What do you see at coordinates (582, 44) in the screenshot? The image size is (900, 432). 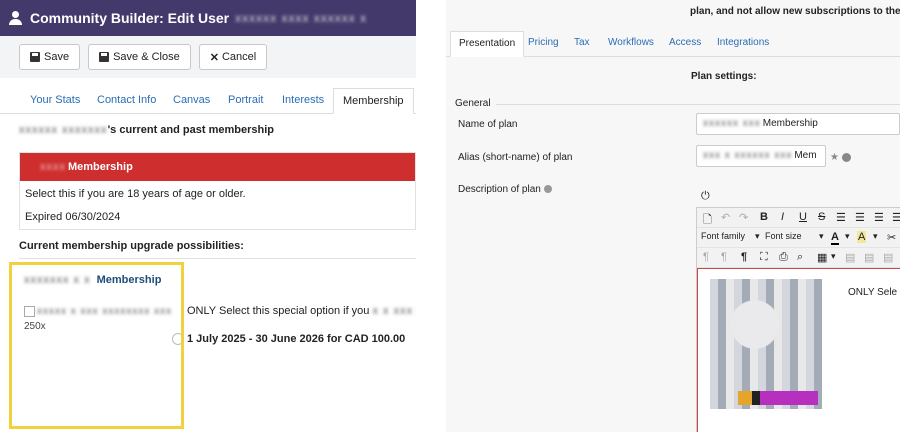 I see `tab-tax: Tax` at bounding box center [582, 44].